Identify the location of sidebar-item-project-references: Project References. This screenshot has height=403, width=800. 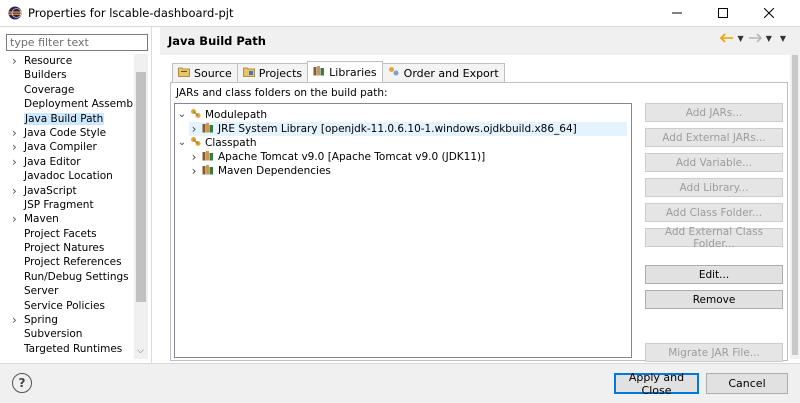
(67, 262).